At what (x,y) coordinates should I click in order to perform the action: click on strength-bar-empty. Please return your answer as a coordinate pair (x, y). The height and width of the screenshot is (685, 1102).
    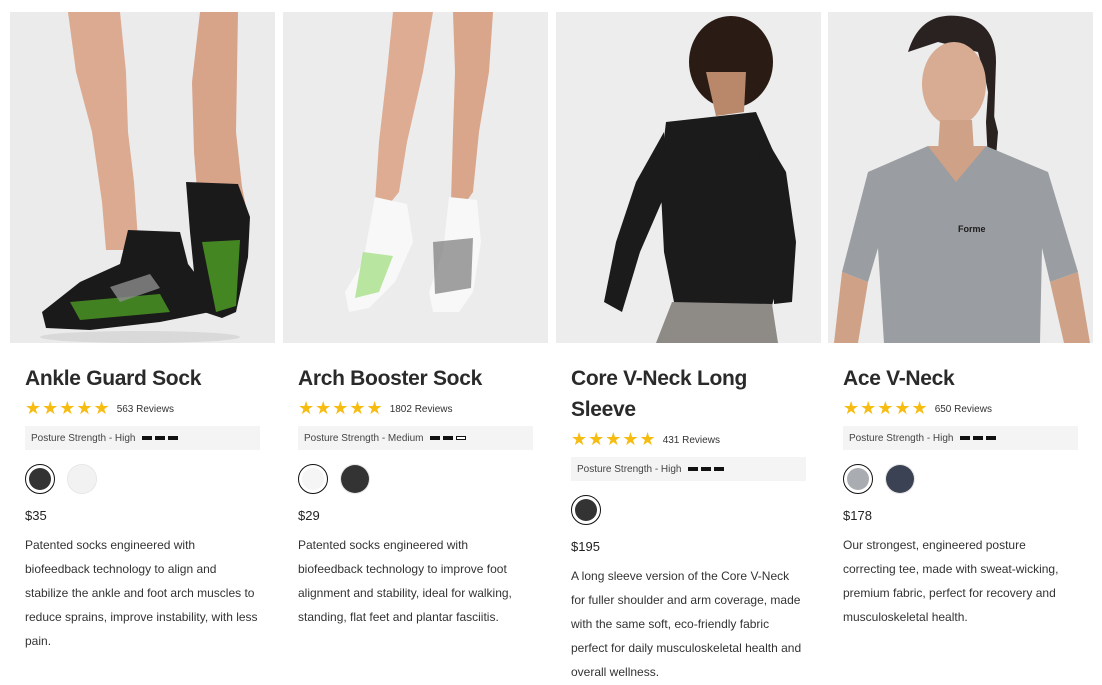
    Looking at the image, I should click on (460, 438).